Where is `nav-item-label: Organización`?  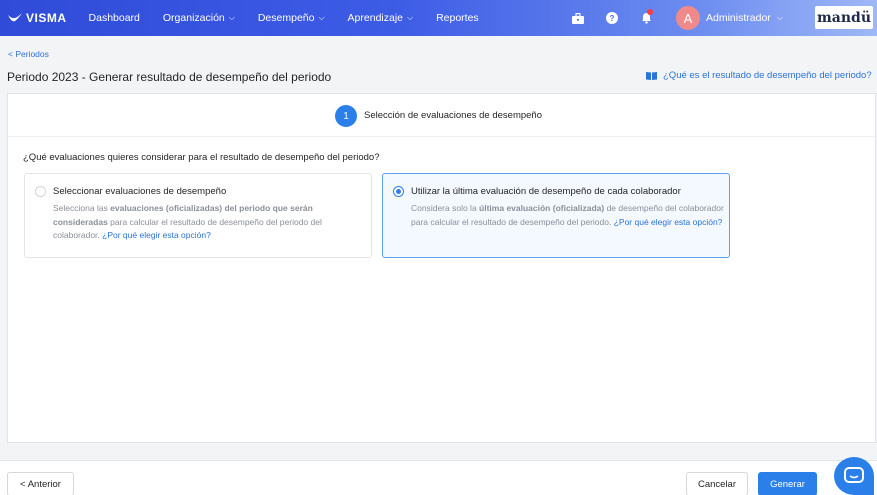
nav-item-label: Organización is located at coordinates (193, 18).